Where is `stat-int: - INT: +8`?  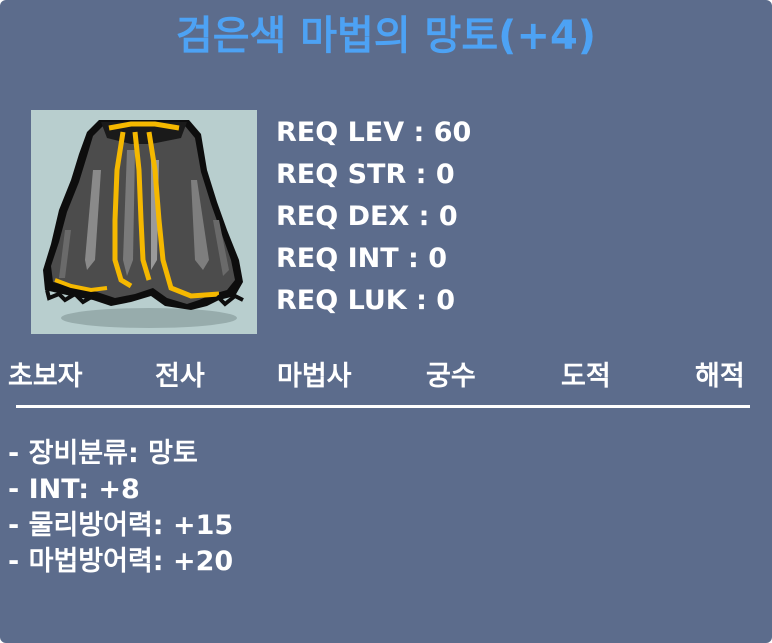 stat-int: - INT: +8 is located at coordinates (74, 489).